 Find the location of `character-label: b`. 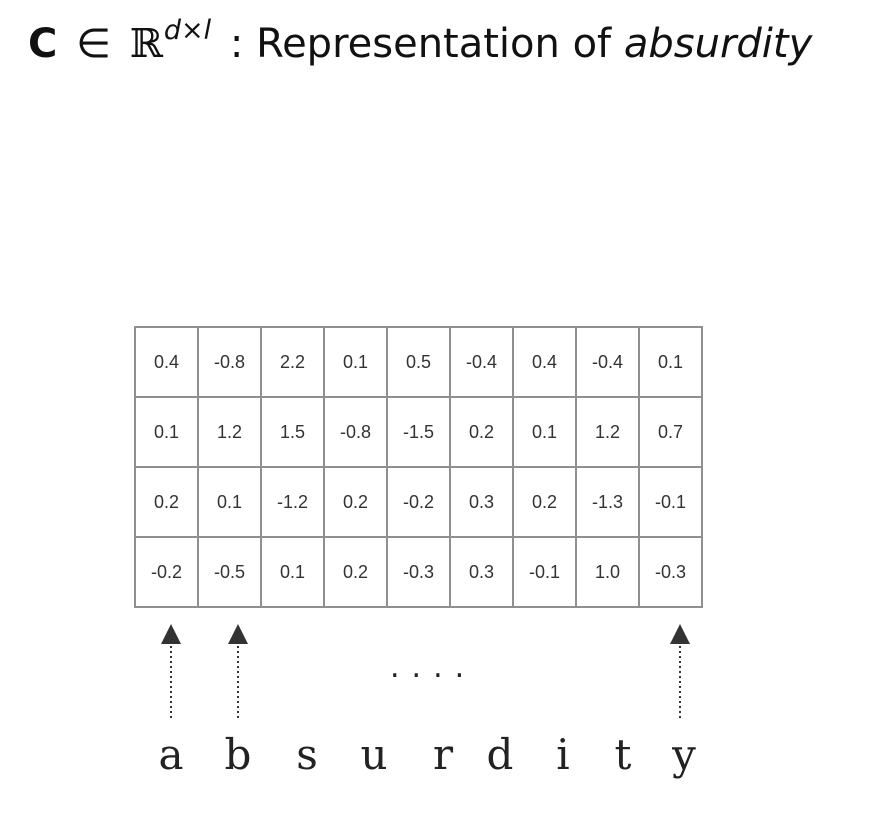

character-label: b is located at coordinates (238, 754).